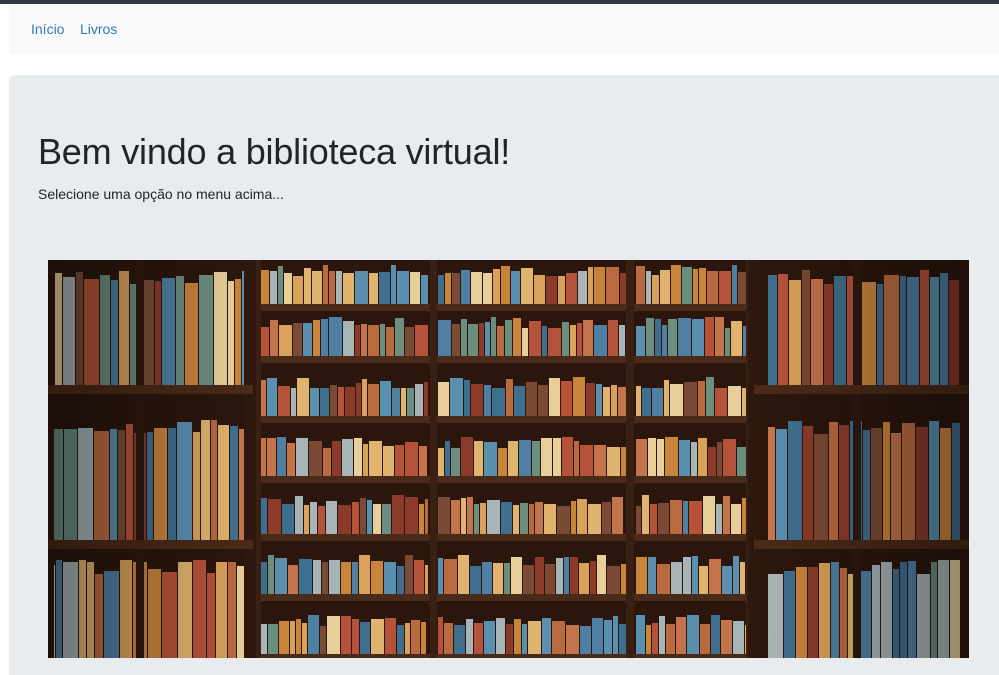 This screenshot has width=999, height=675. What do you see at coordinates (47, 29) in the screenshot?
I see `nav-link-inicio: Início` at bounding box center [47, 29].